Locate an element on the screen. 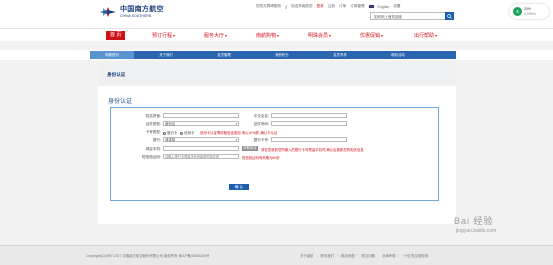  phone-label: 绑定手机: is located at coordinates (153, 149).